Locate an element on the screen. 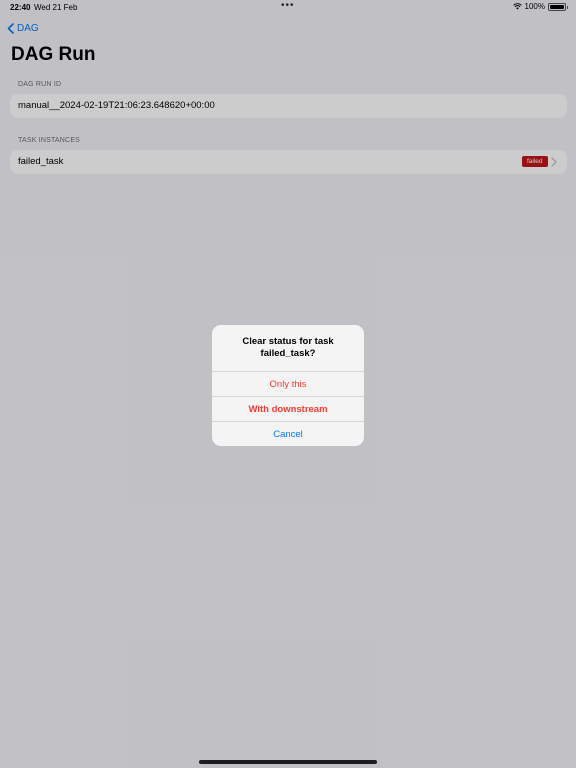 The image size is (576, 768). only-this-button: Only this is located at coordinates (288, 383).